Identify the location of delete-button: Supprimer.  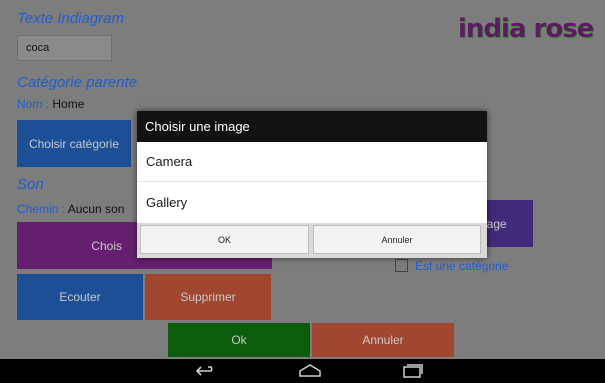
(208, 297).